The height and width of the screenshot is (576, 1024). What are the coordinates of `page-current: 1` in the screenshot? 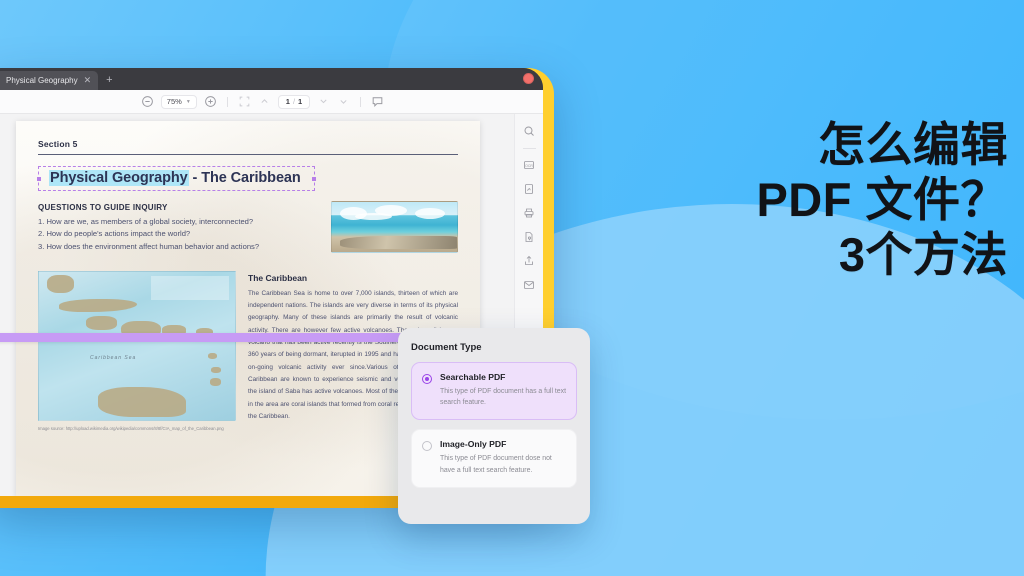 It's located at (287, 101).